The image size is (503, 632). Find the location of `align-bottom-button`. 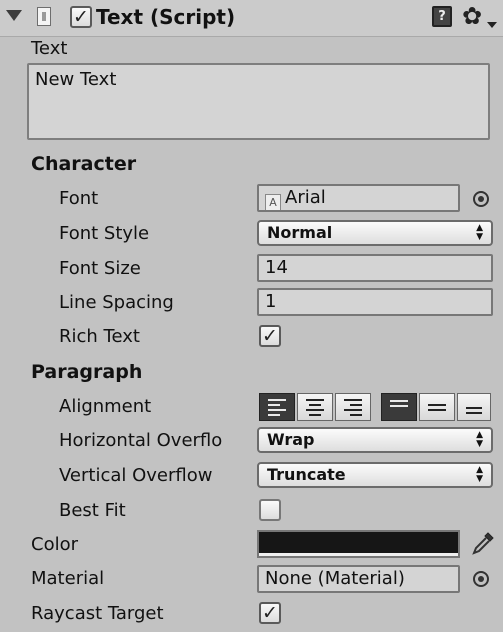

align-bottom-button is located at coordinates (474, 407).